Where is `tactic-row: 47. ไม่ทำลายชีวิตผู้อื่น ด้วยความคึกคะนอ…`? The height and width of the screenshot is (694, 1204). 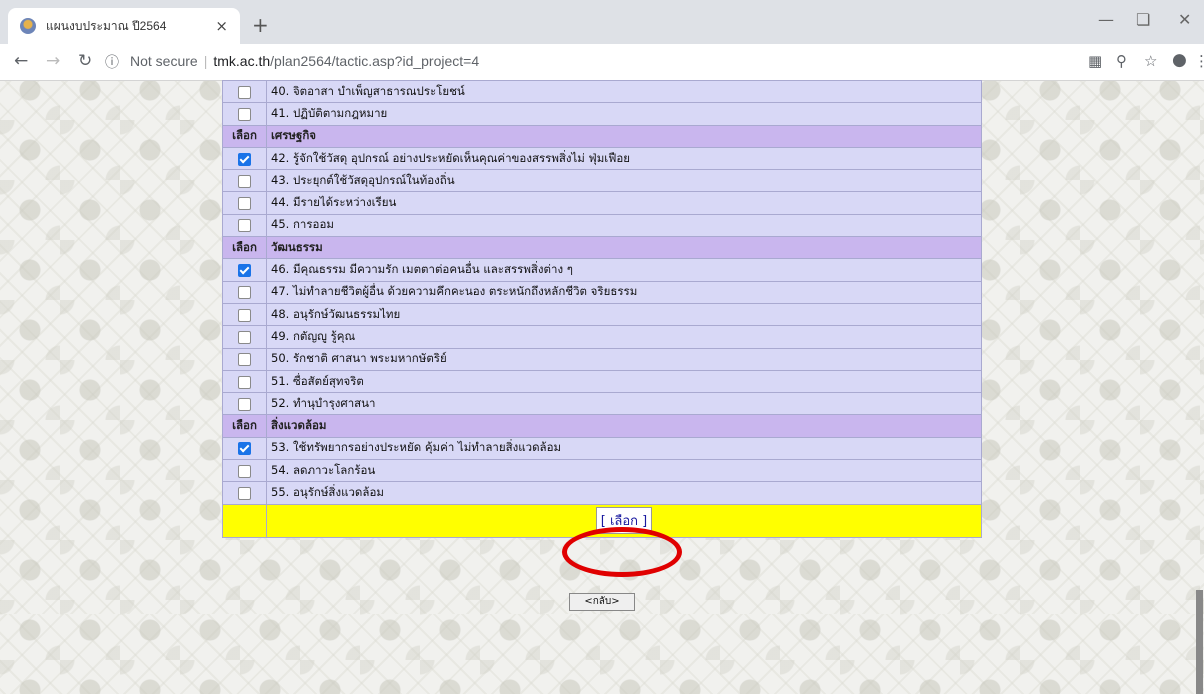 tactic-row: 47. ไม่ทำลายชีวิตผู้อื่น ด้วยความคึกคะนอ… is located at coordinates (602, 292).